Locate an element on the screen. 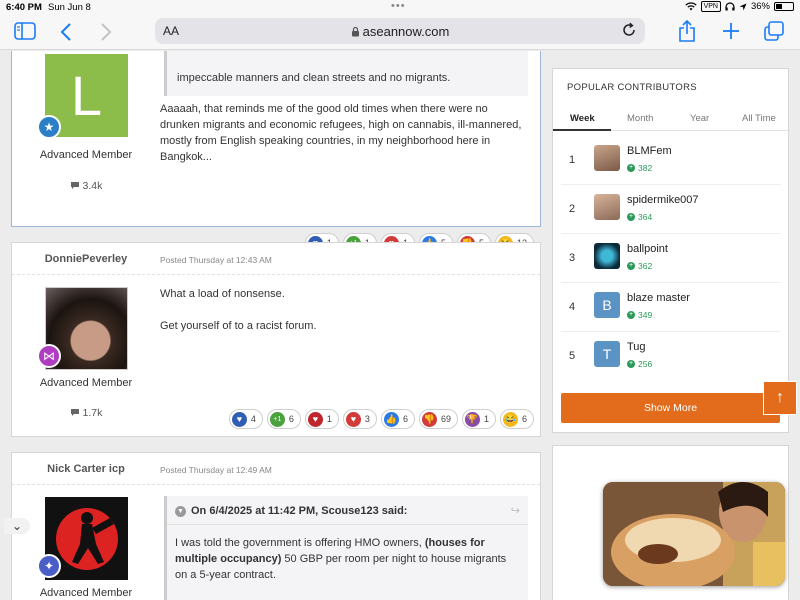 The image size is (800, 600). reaction-thumbs-down: 👎 69 is located at coordinates (438, 419).